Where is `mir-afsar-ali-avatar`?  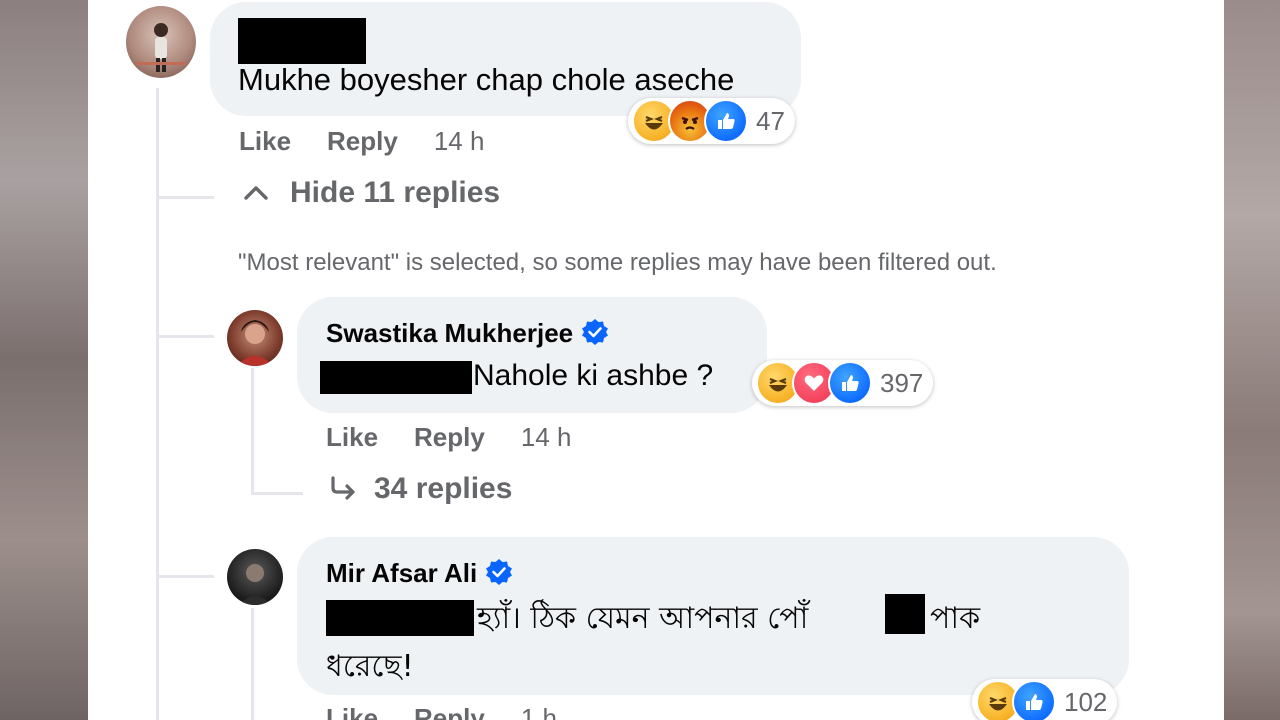
mir-afsar-ali-avatar is located at coordinates (255, 577).